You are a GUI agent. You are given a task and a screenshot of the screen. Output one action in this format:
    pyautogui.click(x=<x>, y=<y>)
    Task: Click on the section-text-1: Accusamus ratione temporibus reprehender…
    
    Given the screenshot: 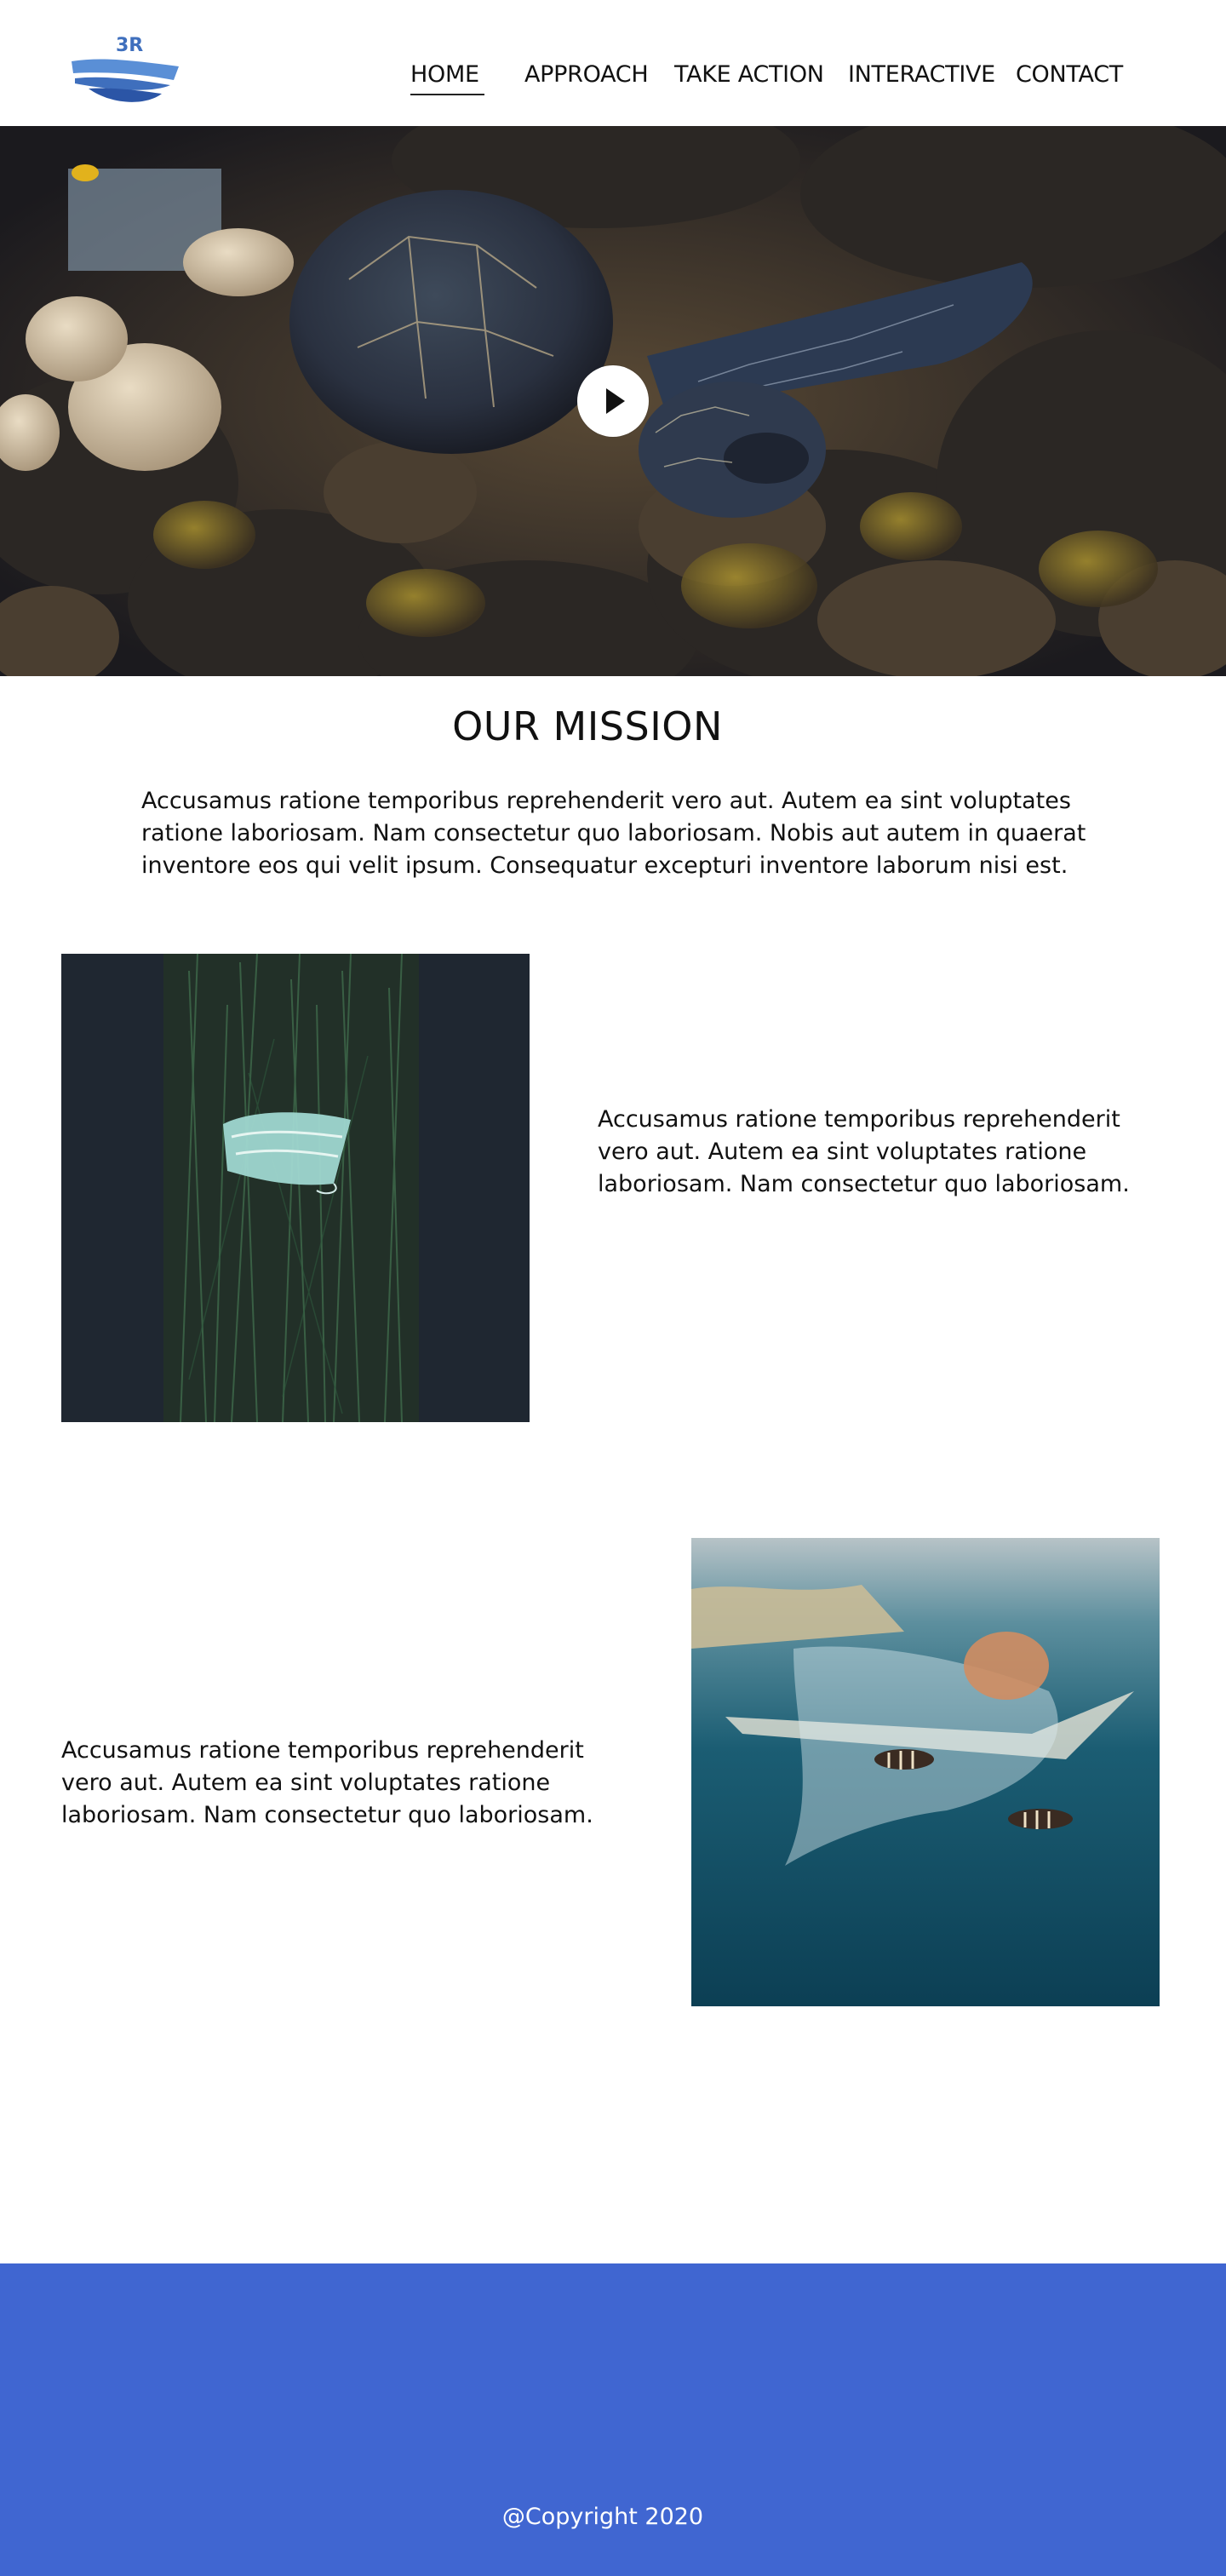 What is the action you would take?
    pyautogui.click(x=864, y=1151)
    